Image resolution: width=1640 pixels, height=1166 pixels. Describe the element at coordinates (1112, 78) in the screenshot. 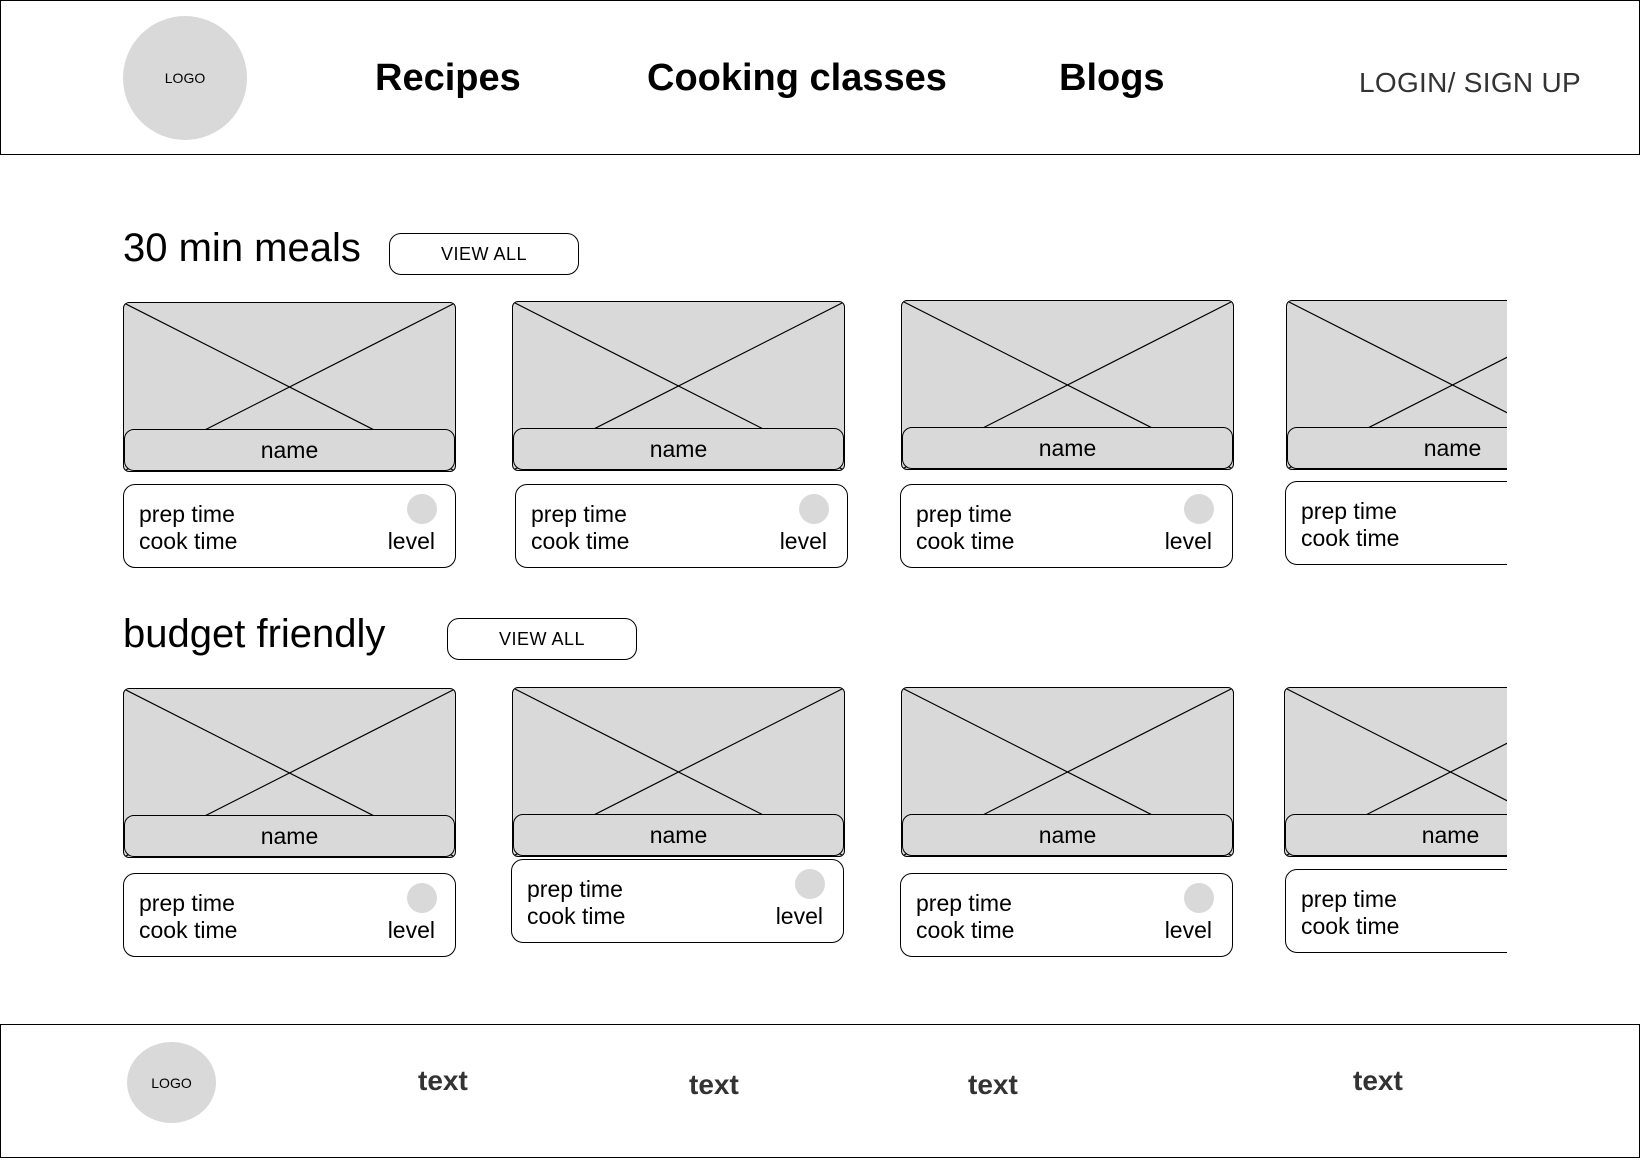

I see `nav-blogs: Blogs` at that location.